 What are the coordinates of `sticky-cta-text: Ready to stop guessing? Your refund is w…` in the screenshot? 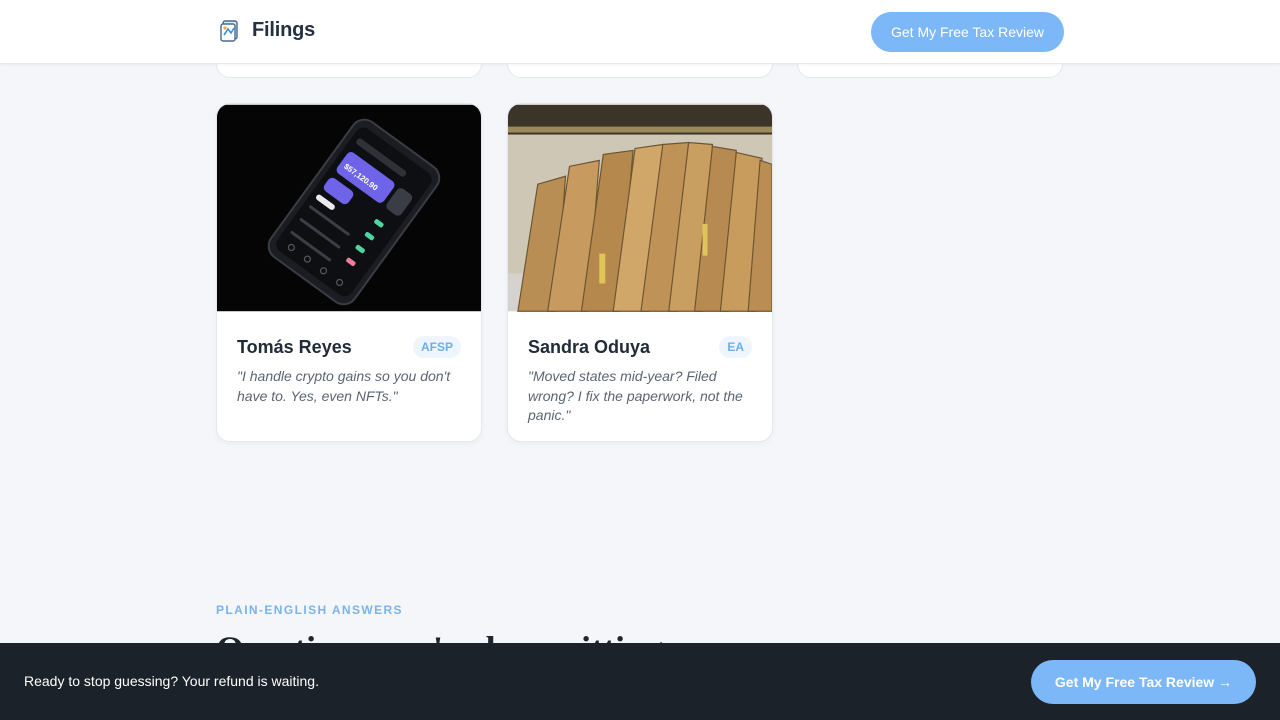 It's located at (171, 681).